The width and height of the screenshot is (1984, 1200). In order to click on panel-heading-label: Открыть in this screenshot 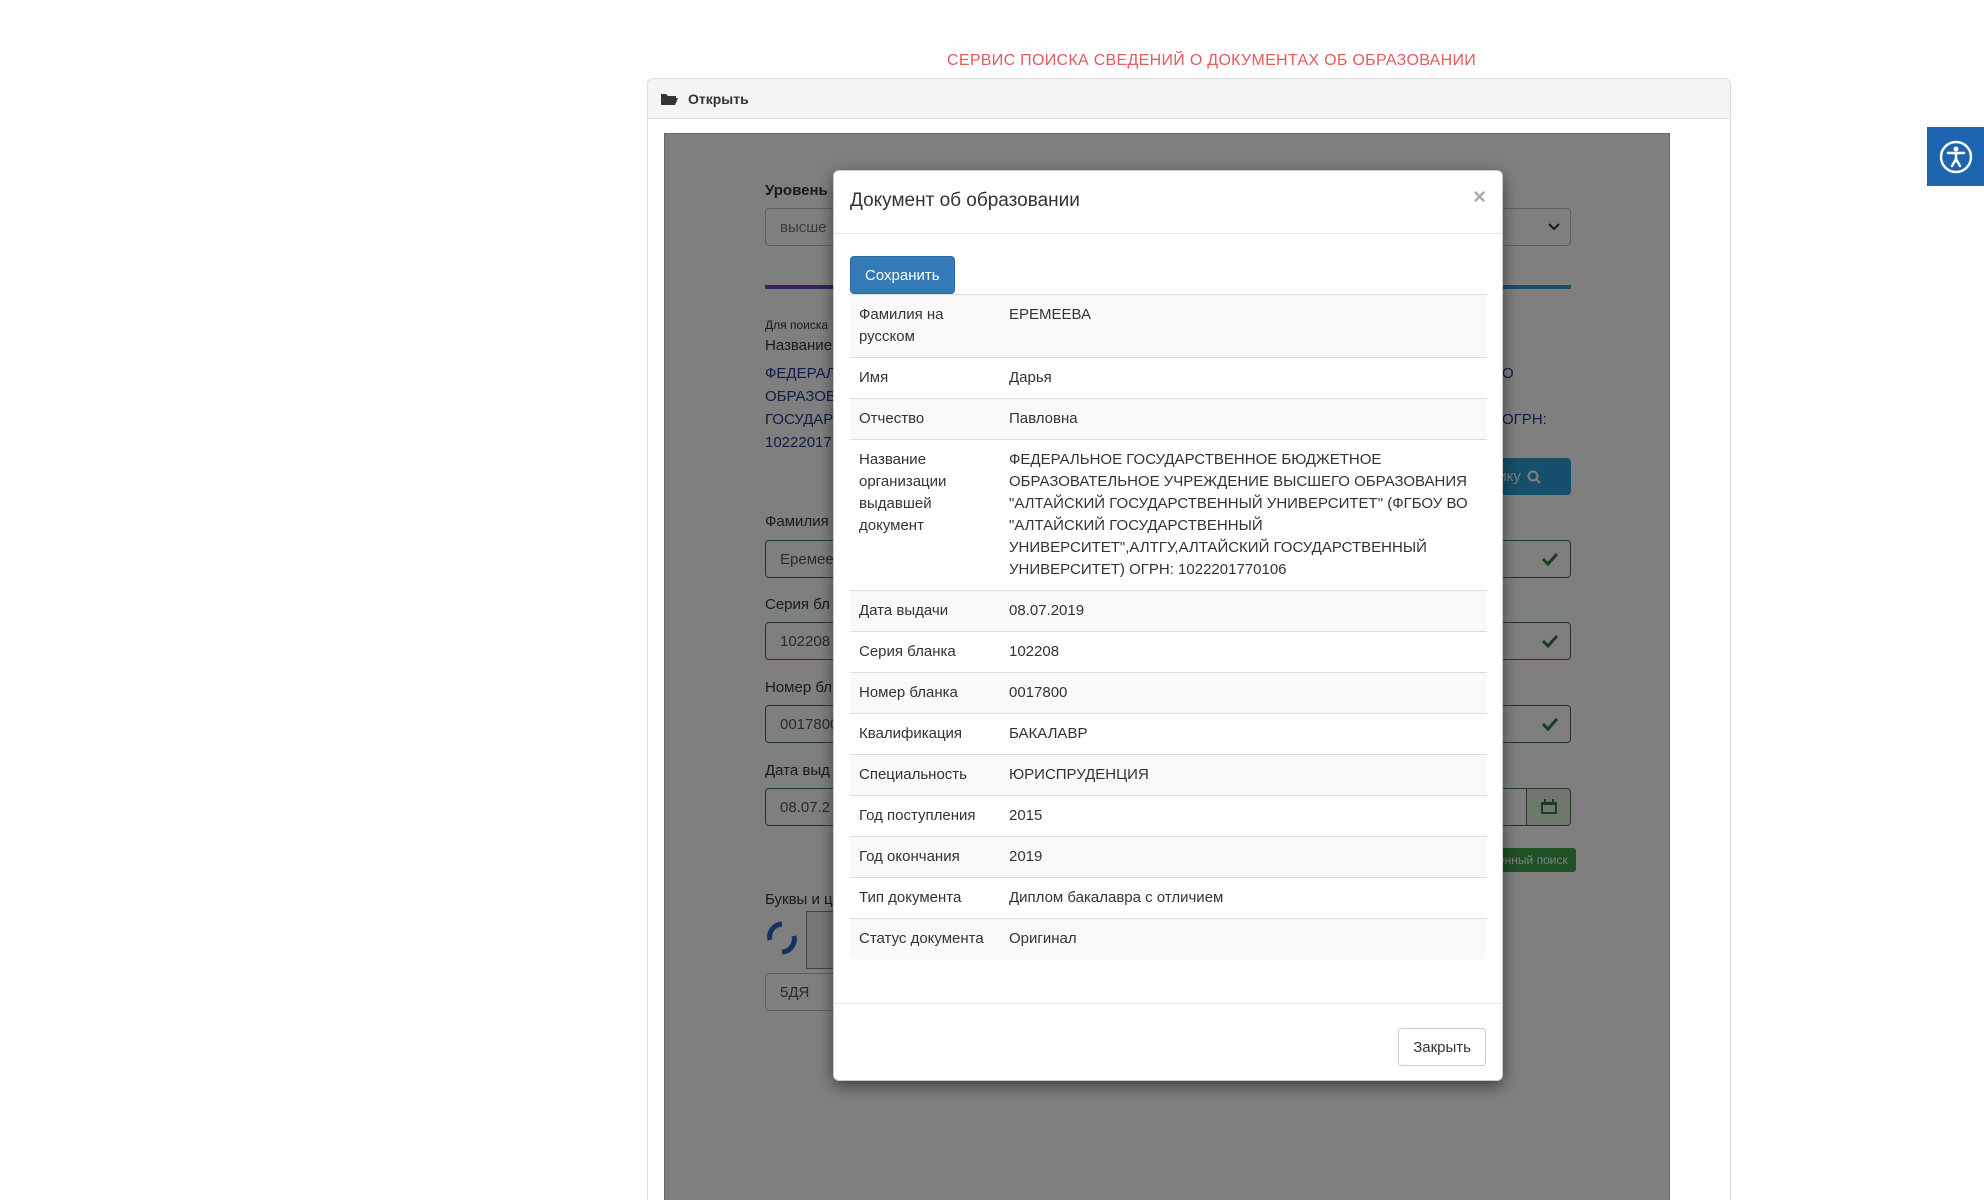, I will do `click(718, 98)`.